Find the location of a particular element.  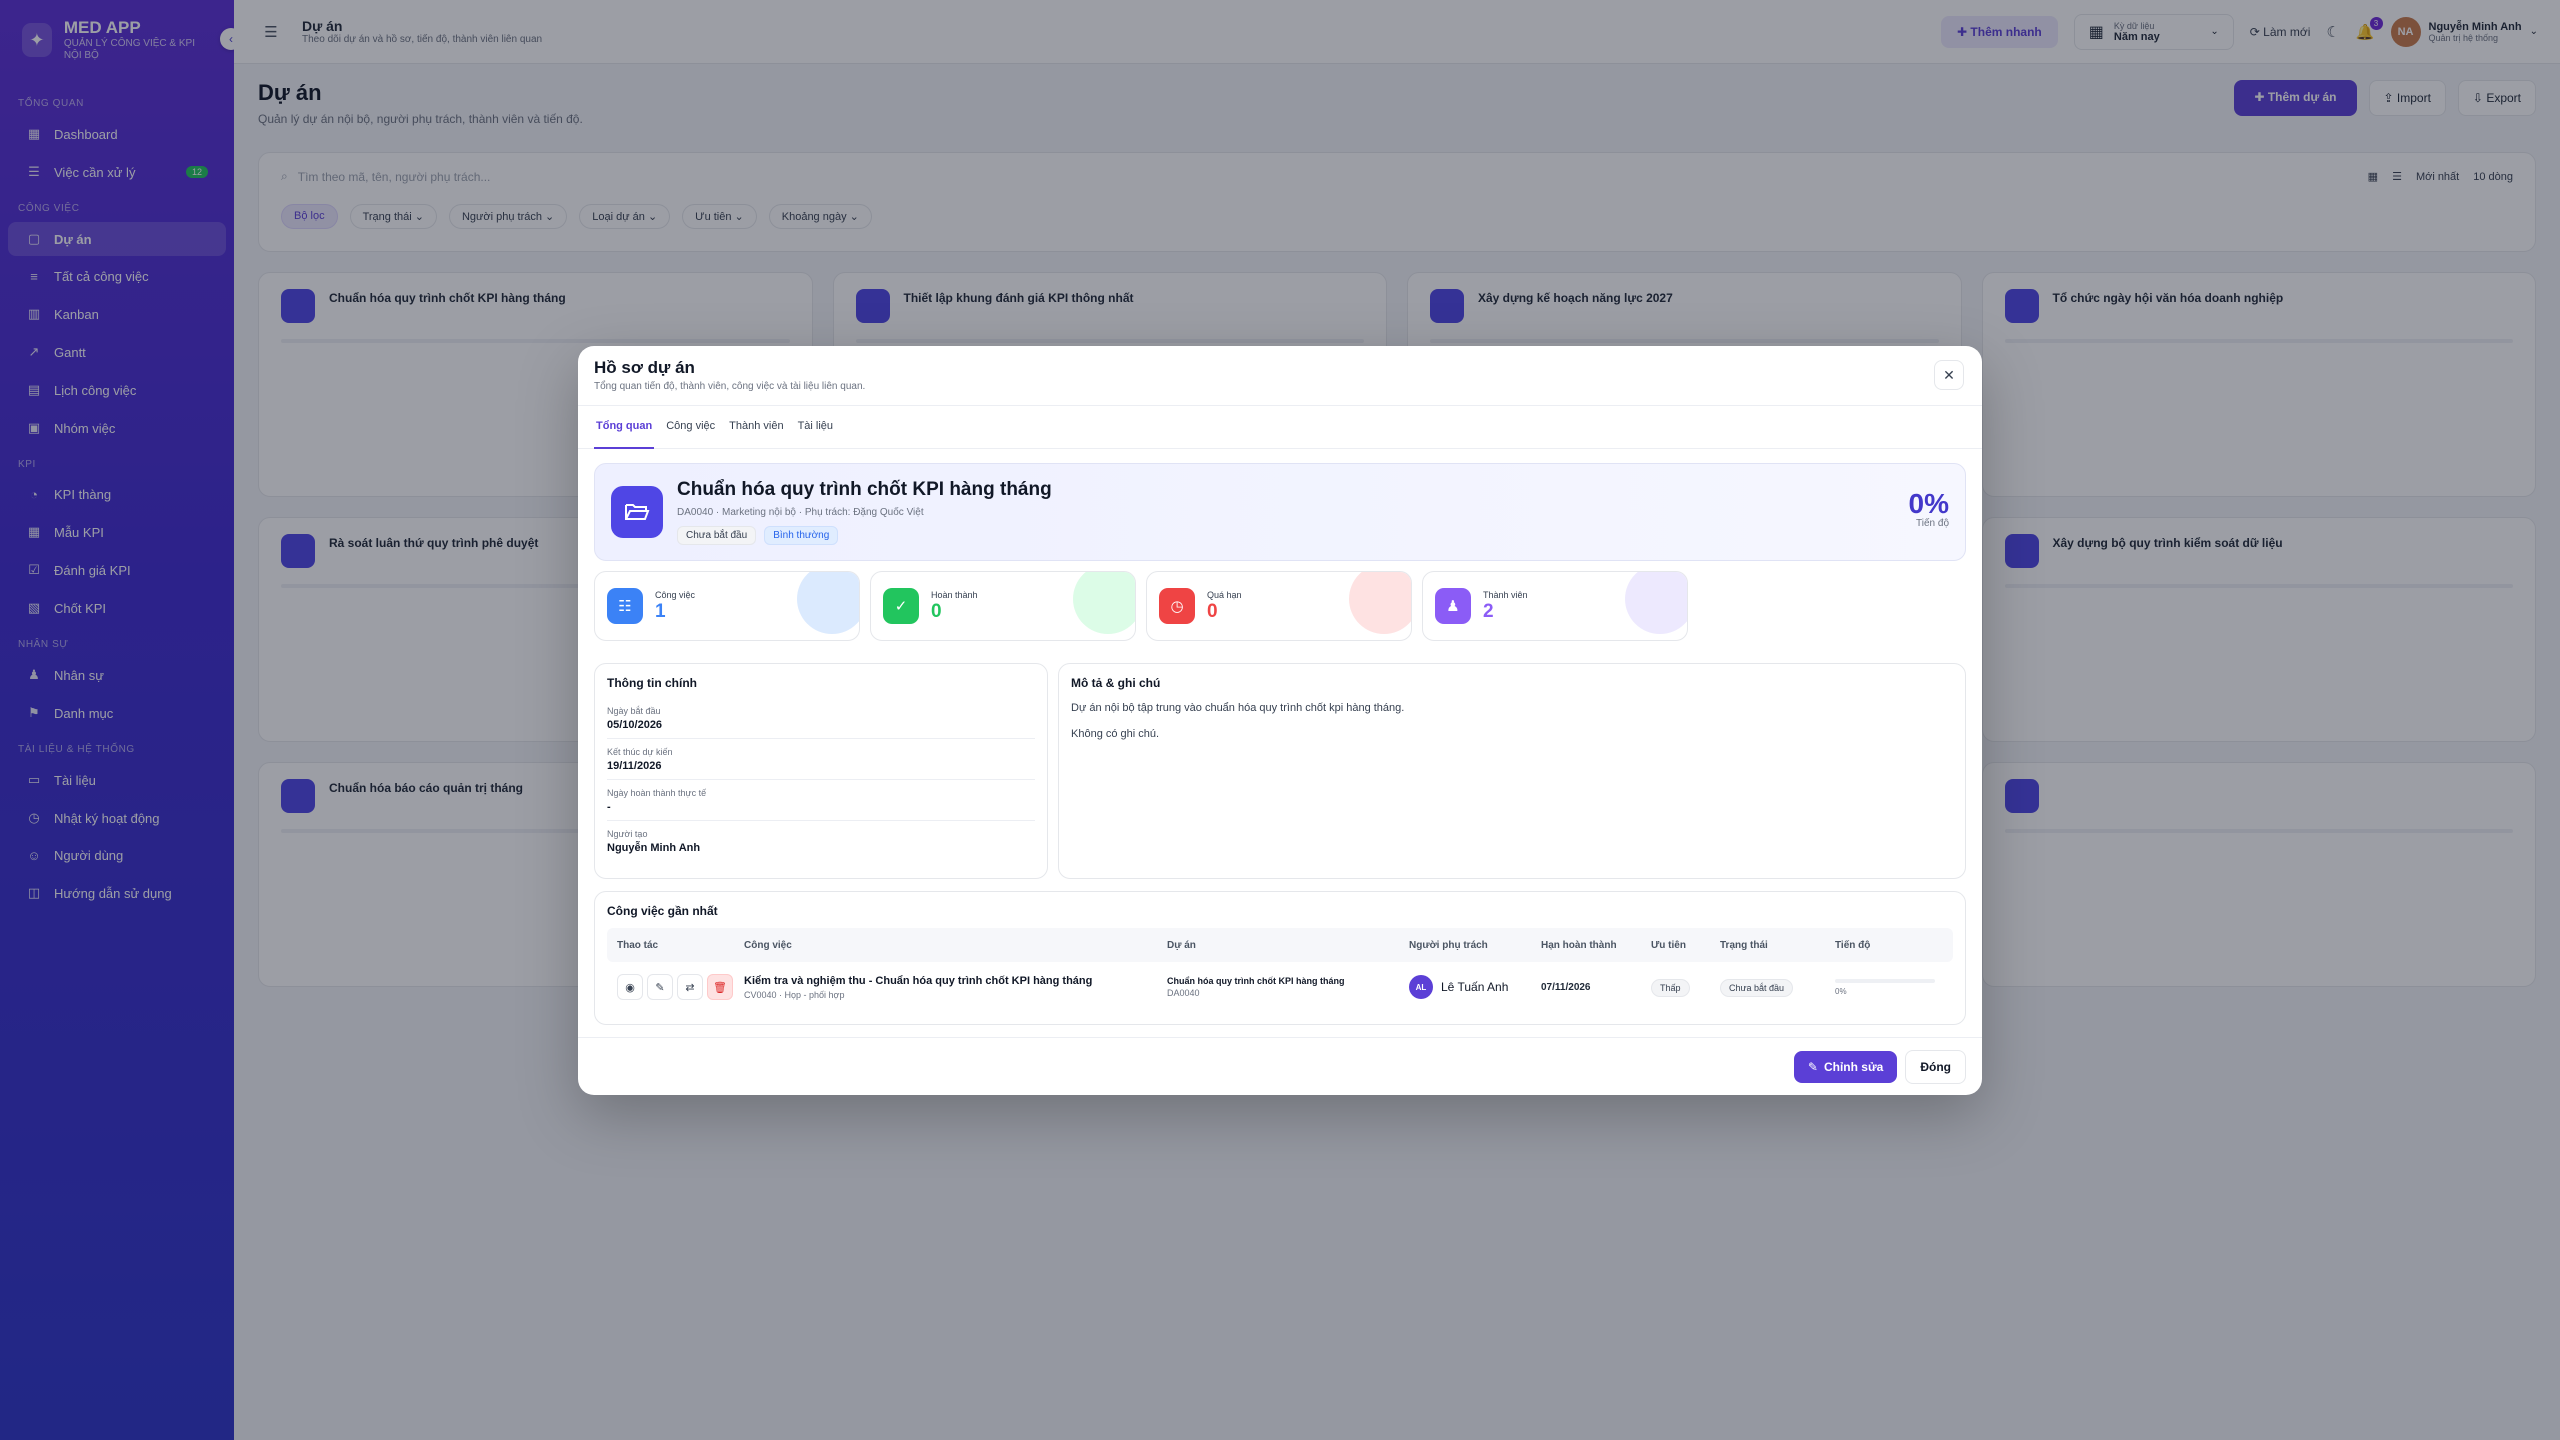

status-cell: Chưa bắt đầu is located at coordinates (1777, 987).